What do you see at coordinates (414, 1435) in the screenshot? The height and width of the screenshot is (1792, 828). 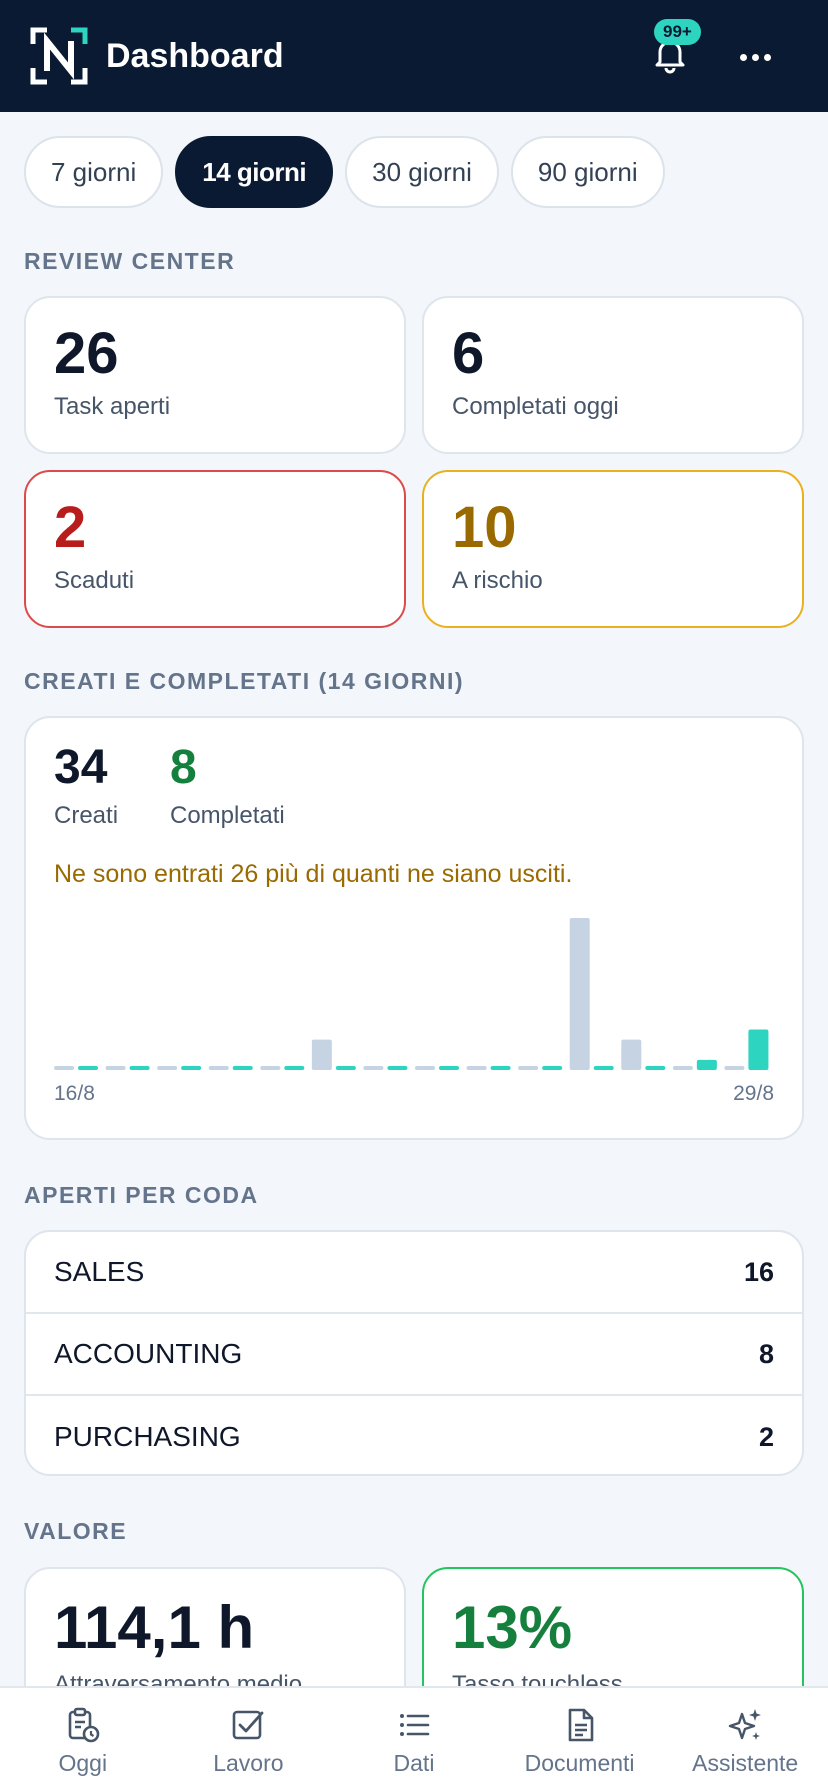 I see `queue-row-purchasing: PURCHASING 2` at bounding box center [414, 1435].